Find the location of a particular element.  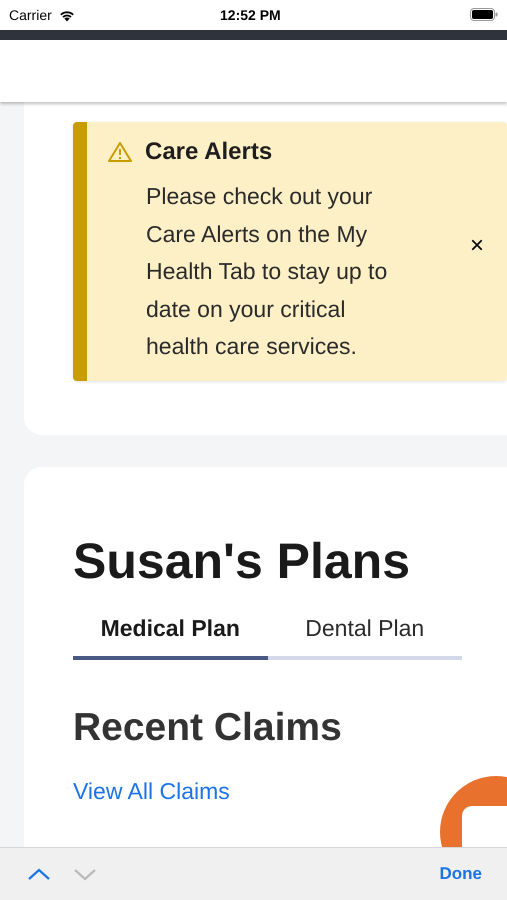

wifi-icon is located at coordinates (67, 15).